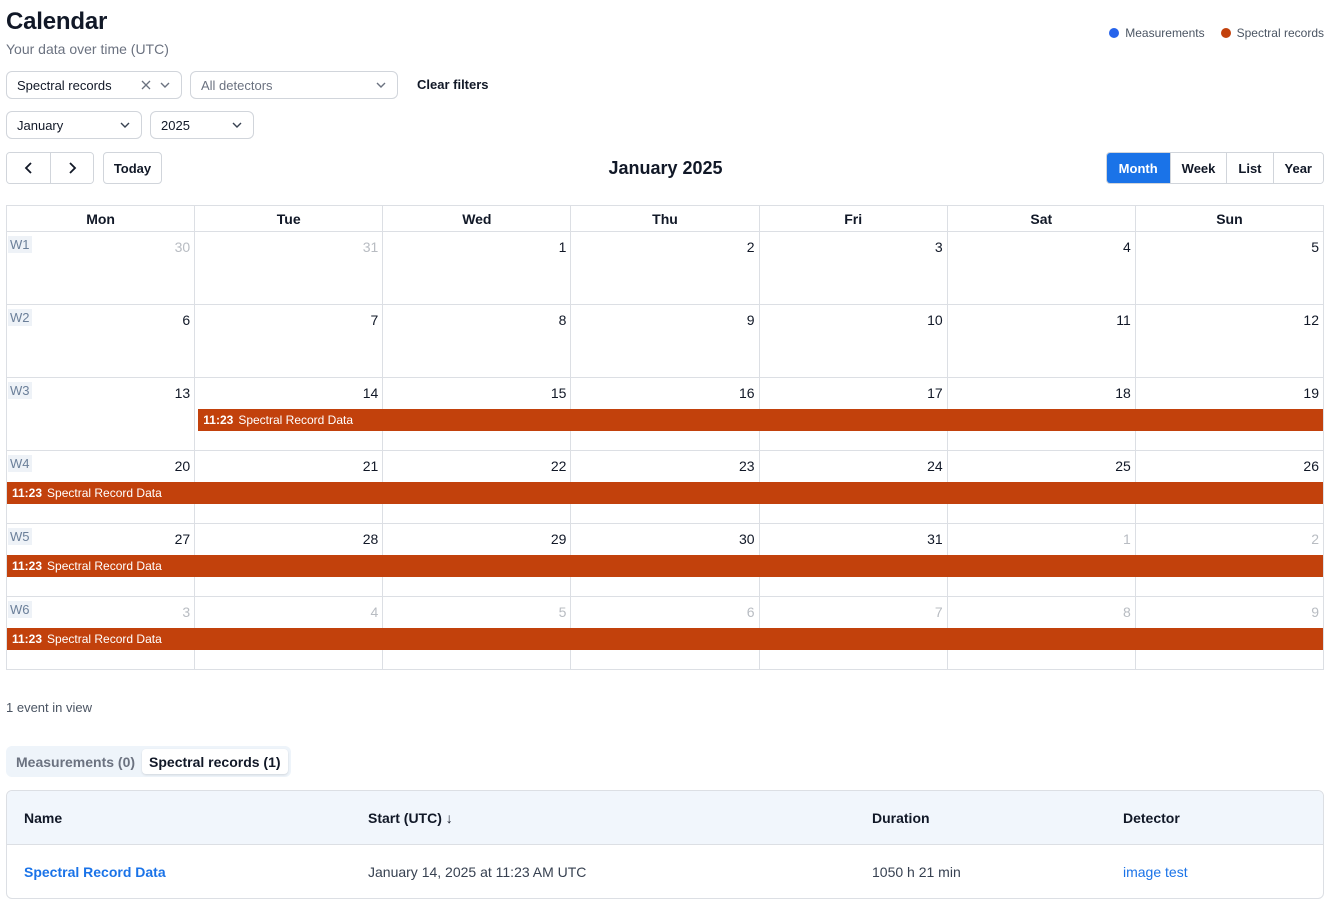 This screenshot has width=1331, height=911. What do you see at coordinates (1249, 168) in the screenshot?
I see `view-list-button: List` at bounding box center [1249, 168].